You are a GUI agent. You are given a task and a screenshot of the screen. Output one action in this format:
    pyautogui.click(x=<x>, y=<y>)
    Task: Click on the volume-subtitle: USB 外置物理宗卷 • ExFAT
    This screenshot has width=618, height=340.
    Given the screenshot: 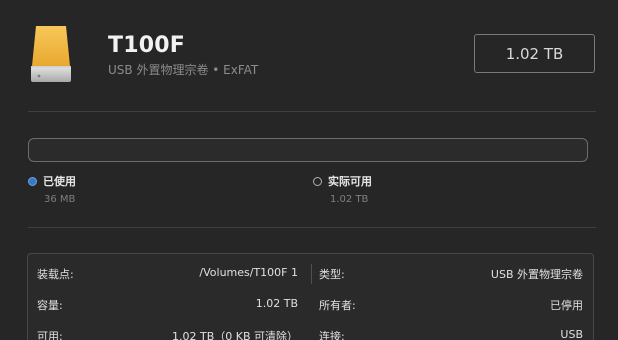 What is the action you would take?
    pyautogui.click(x=183, y=70)
    